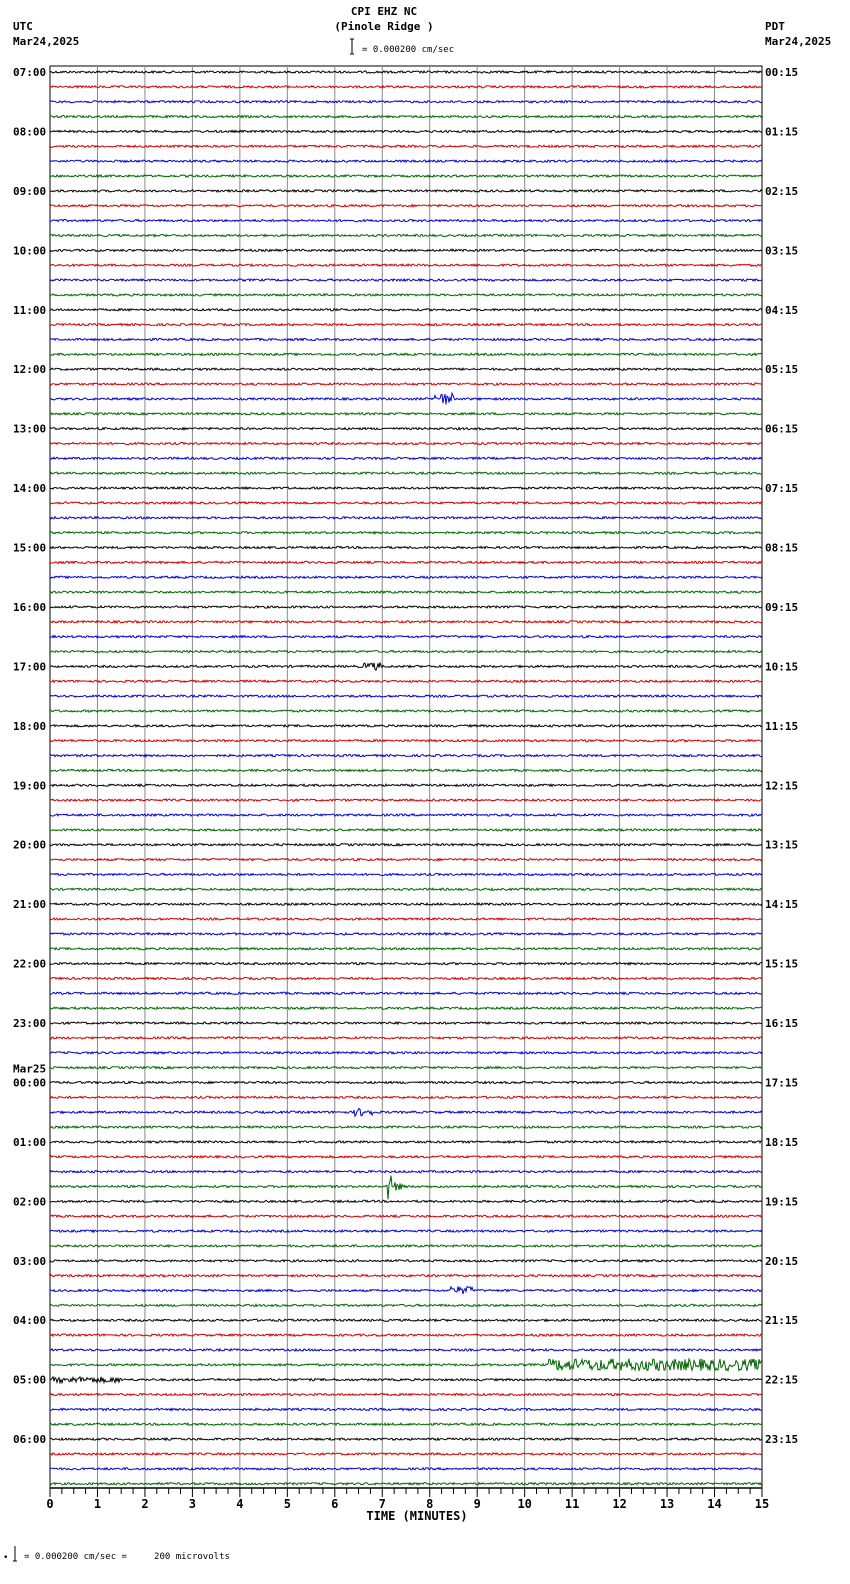 Image resolution: width=850 pixels, height=1584 pixels. What do you see at coordinates (798, 41) in the screenshot?
I see `right-date: Mar24,2025` at bounding box center [798, 41].